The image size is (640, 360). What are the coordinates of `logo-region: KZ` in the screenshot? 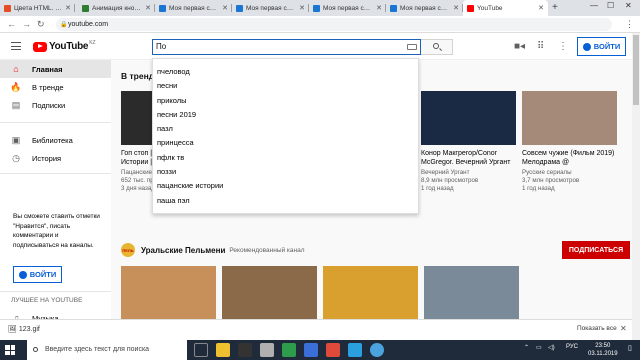 It's located at (92, 42).